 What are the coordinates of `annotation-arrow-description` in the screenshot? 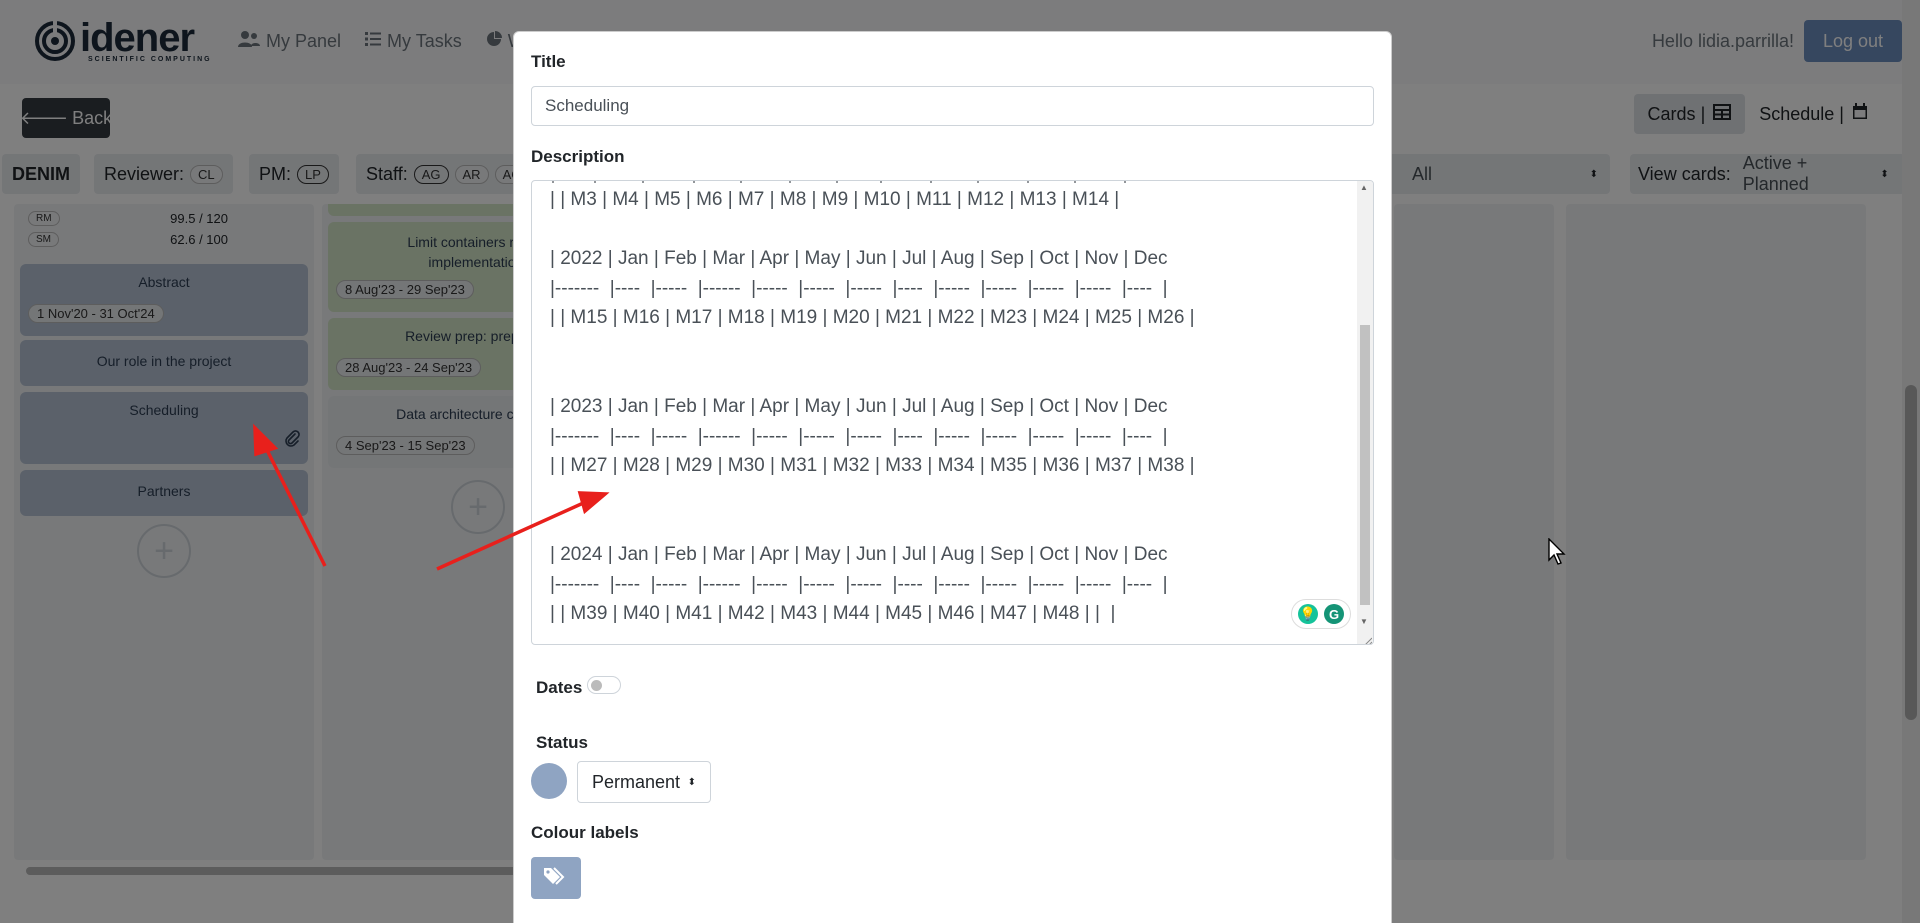 It's located at (513, 534).